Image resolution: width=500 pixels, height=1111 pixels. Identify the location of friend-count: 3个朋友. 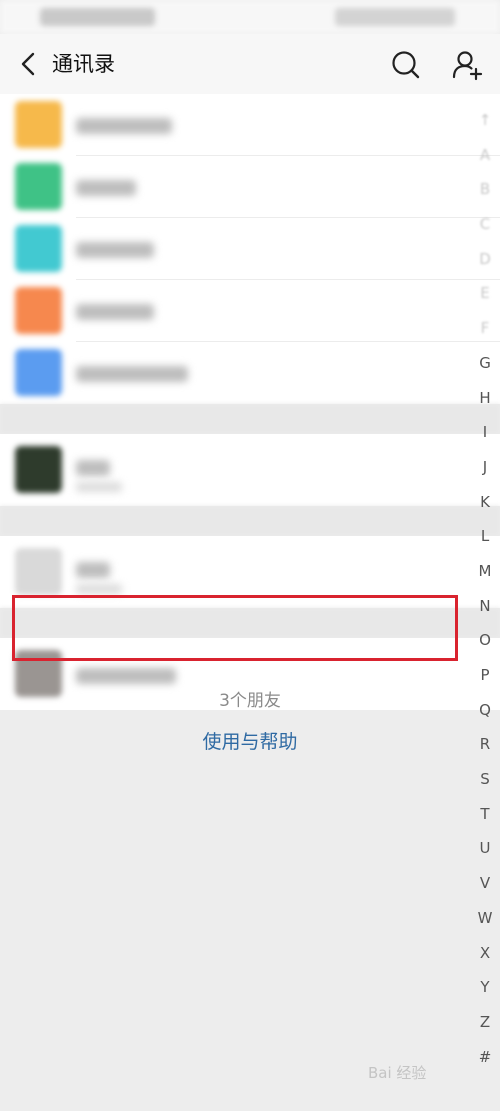
(250, 701).